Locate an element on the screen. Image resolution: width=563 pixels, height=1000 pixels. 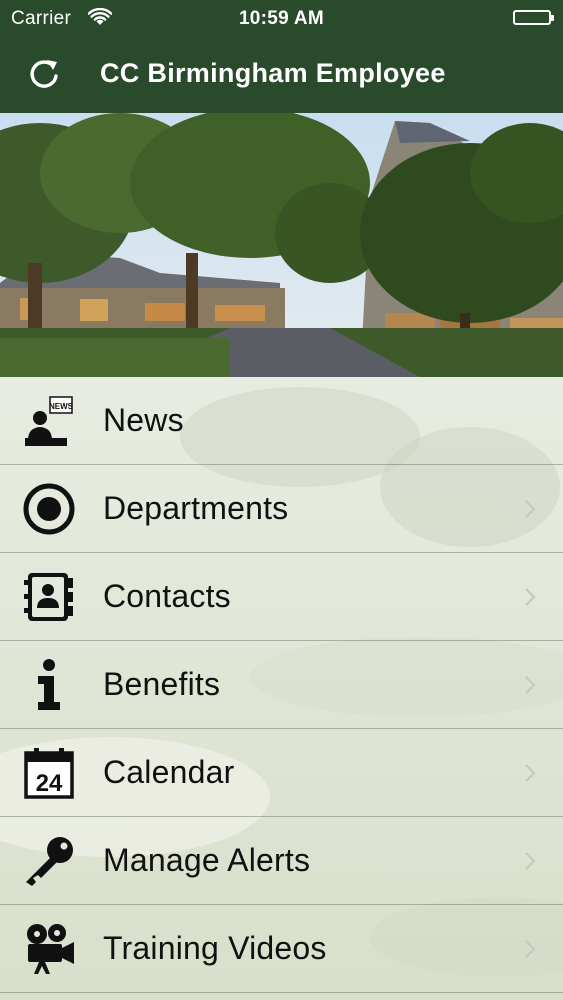
menu-item-benefits: Benefits is located at coordinates (281, 685).